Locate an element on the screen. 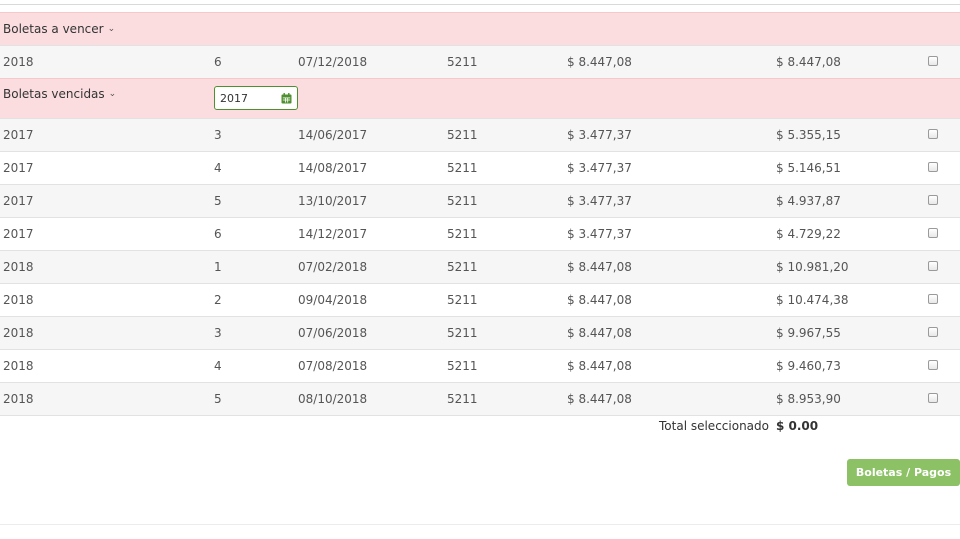 The image size is (960, 539). year-picker-value: 2017 is located at coordinates (234, 98).